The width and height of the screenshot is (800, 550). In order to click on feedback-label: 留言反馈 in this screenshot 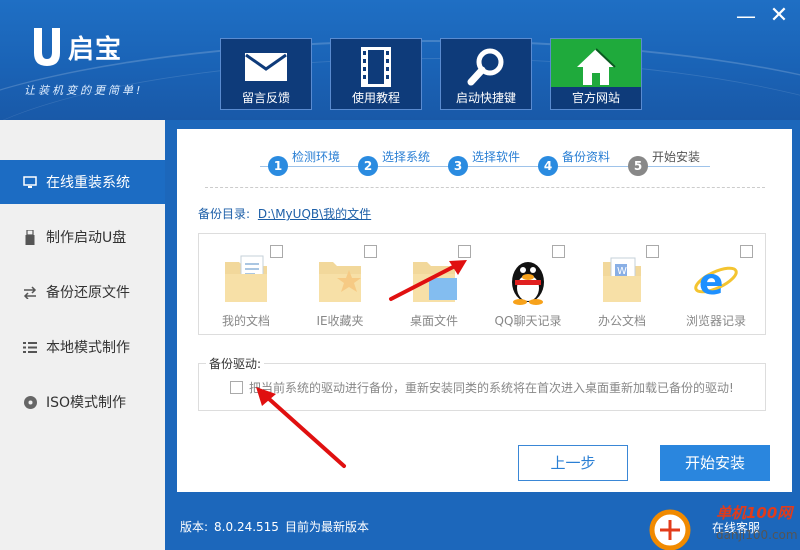, I will do `click(265, 98)`.